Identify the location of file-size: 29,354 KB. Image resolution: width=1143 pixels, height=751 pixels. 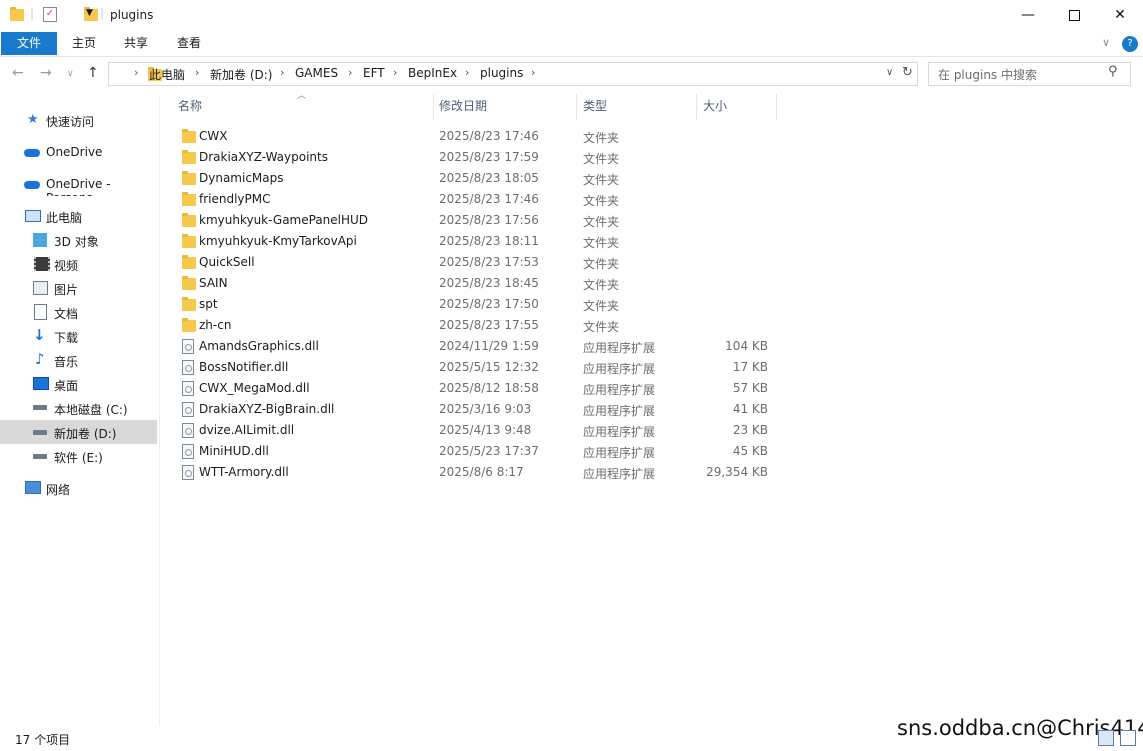
(737, 472).